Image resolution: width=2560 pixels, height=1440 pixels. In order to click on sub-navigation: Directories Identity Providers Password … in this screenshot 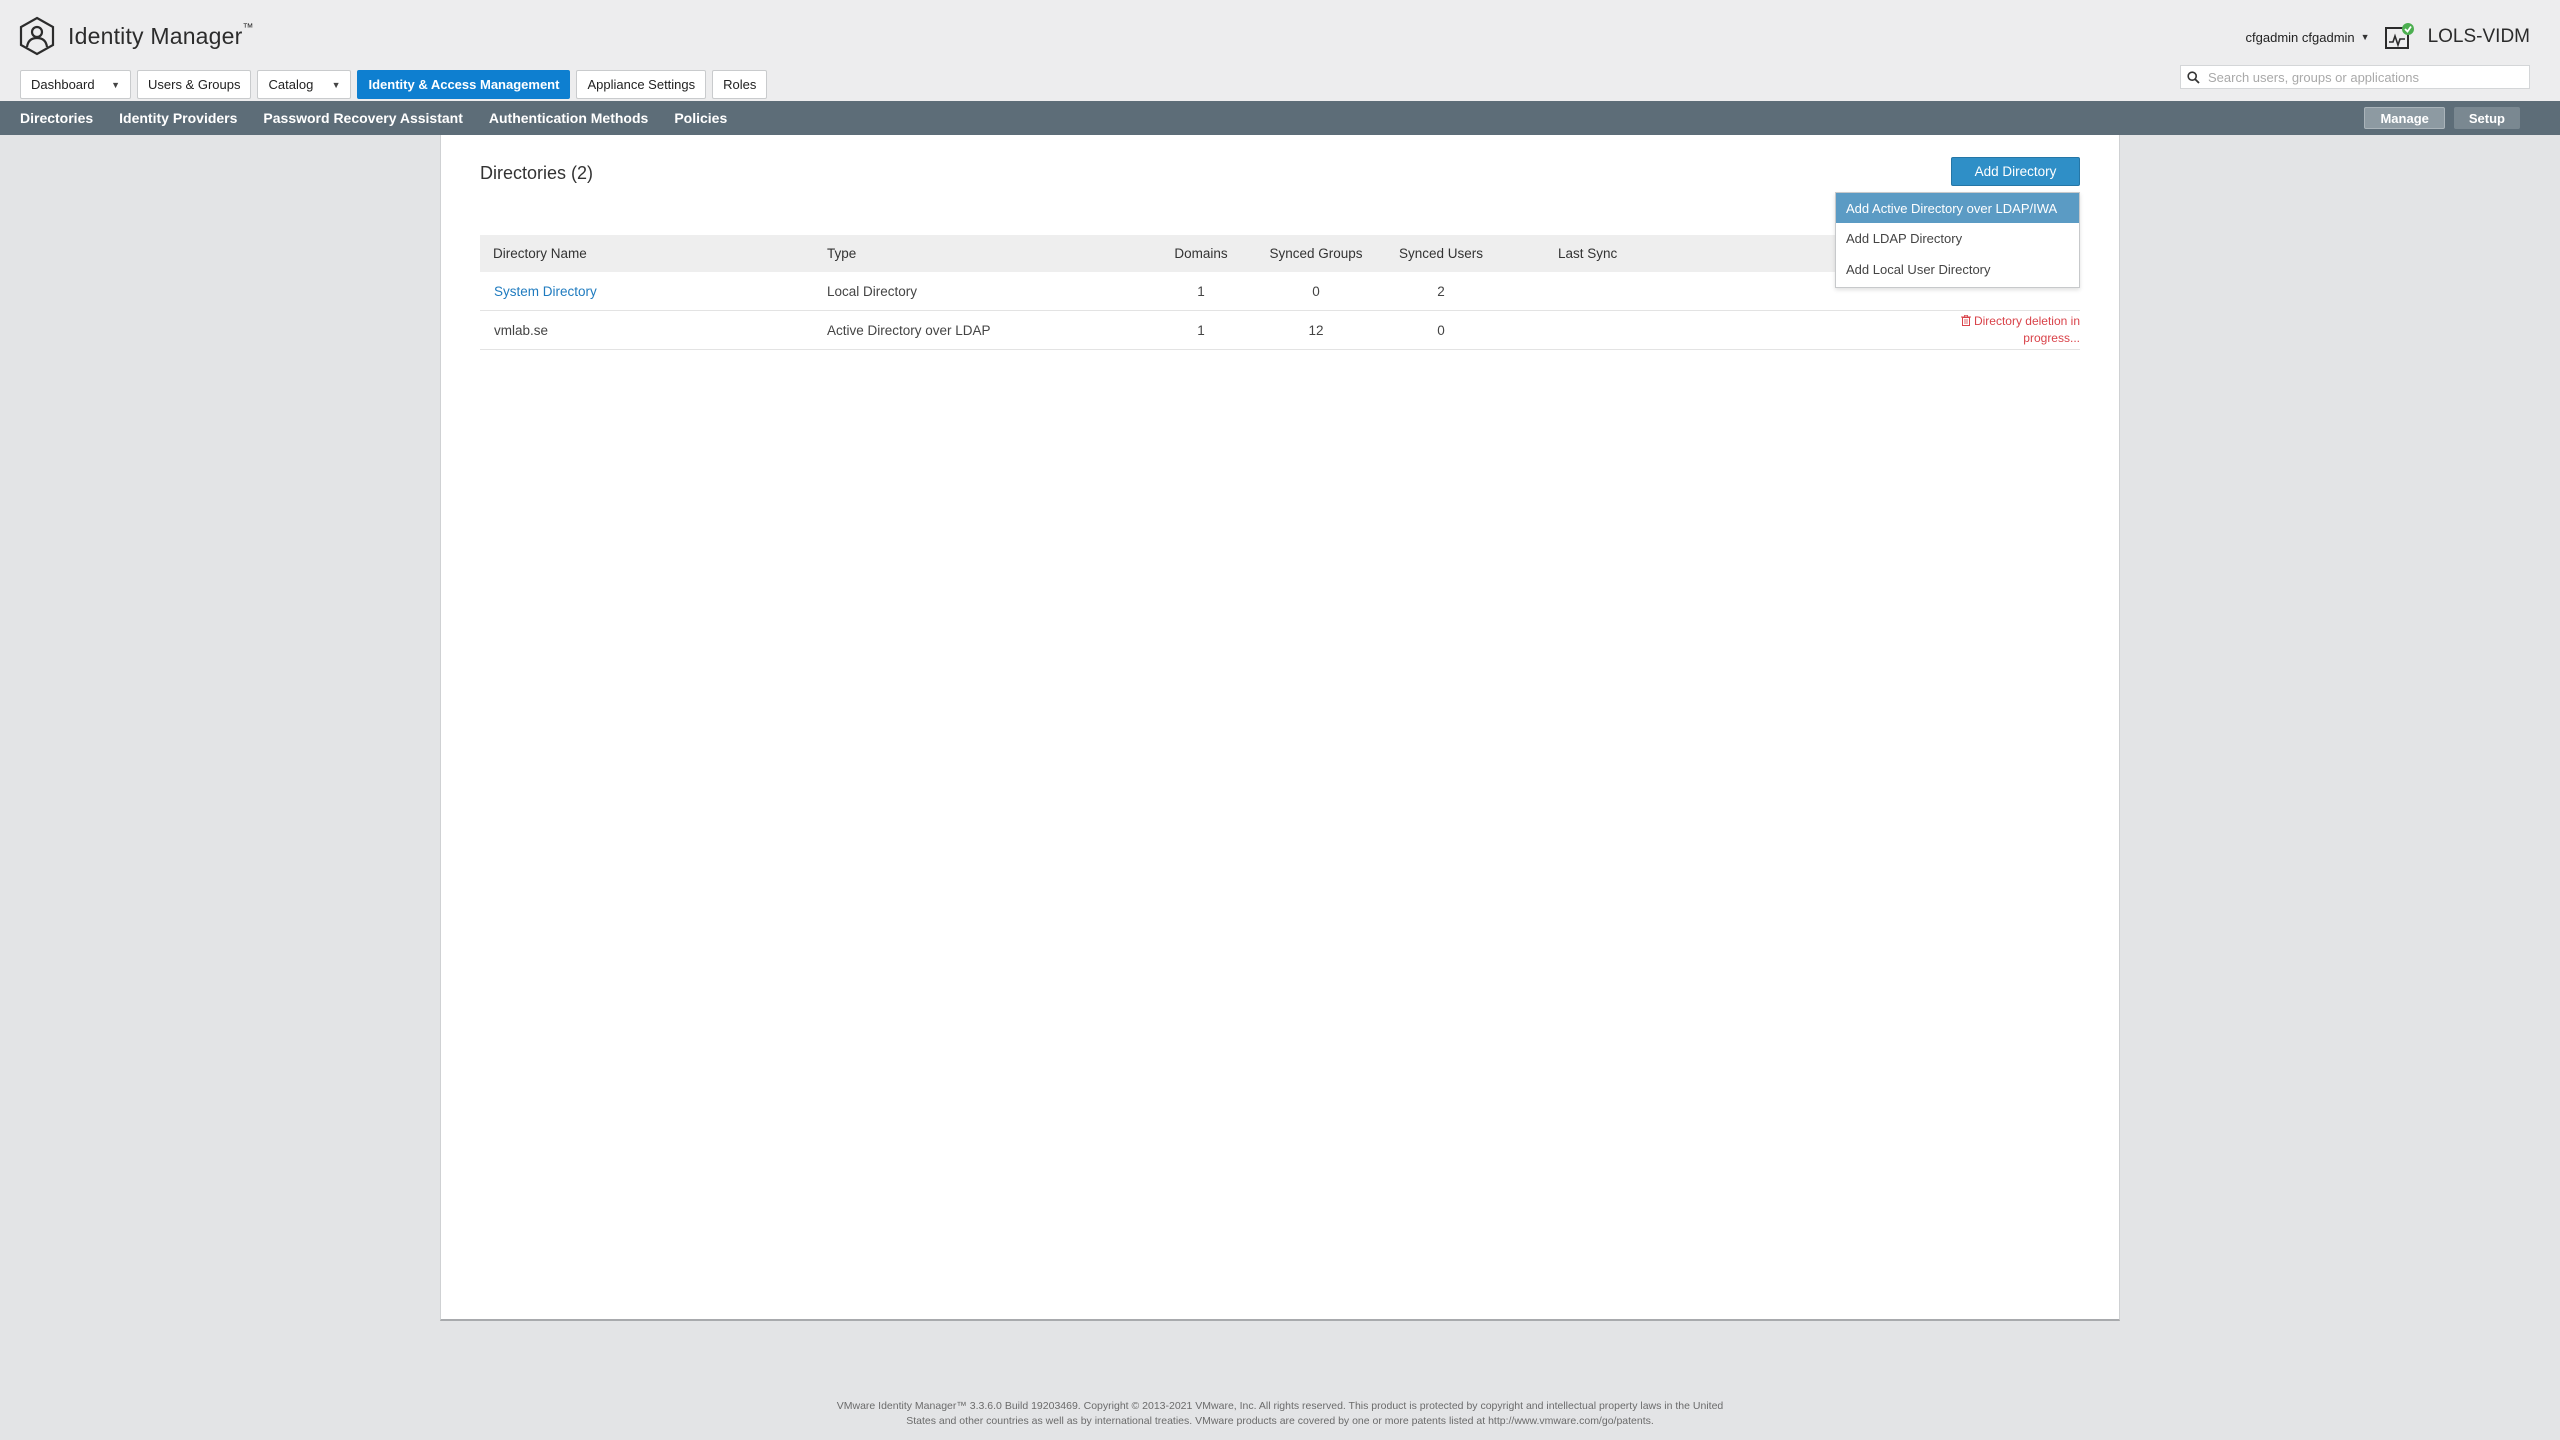, I will do `click(1280, 118)`.